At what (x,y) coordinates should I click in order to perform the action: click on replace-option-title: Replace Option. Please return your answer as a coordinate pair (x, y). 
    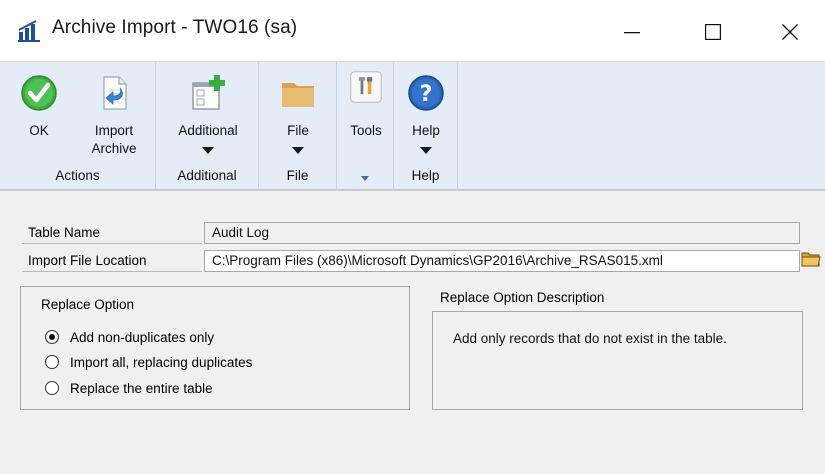
    Looking at the image, I should click on (88, 304).